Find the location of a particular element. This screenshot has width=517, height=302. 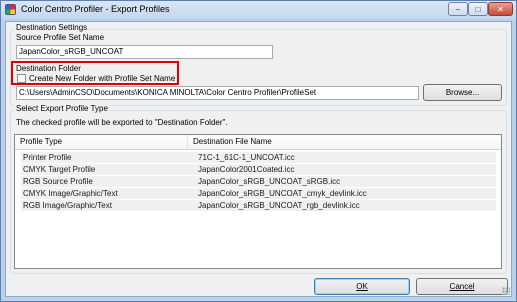

window-title: Color Centro Profiler - Export Profiles is located at coordinates (95, 9).